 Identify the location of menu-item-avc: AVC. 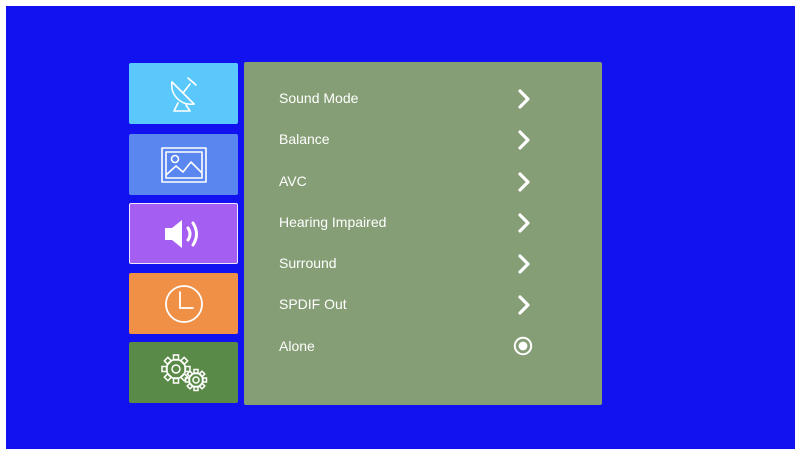
(423, 181).